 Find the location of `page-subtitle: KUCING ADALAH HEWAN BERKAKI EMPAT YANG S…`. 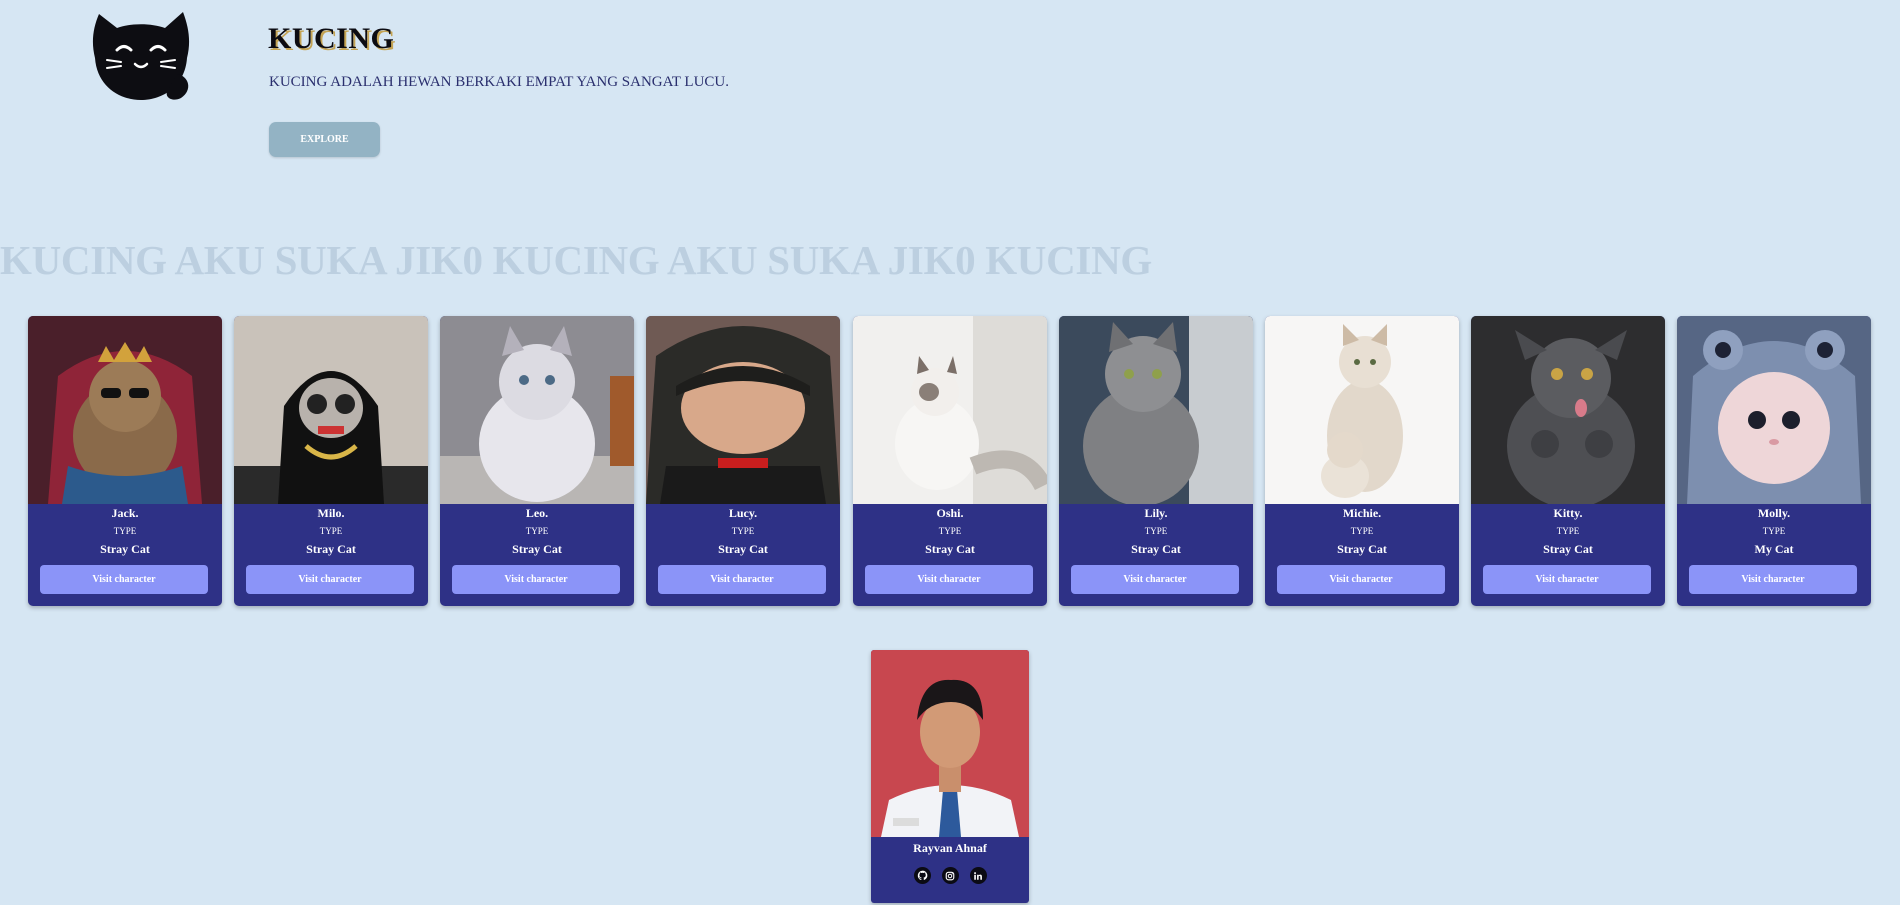

page-subtitle: KUCING ADALAH HEWAN BERKAKI EMPAT YANG S… is located at coordinates (499, 82).